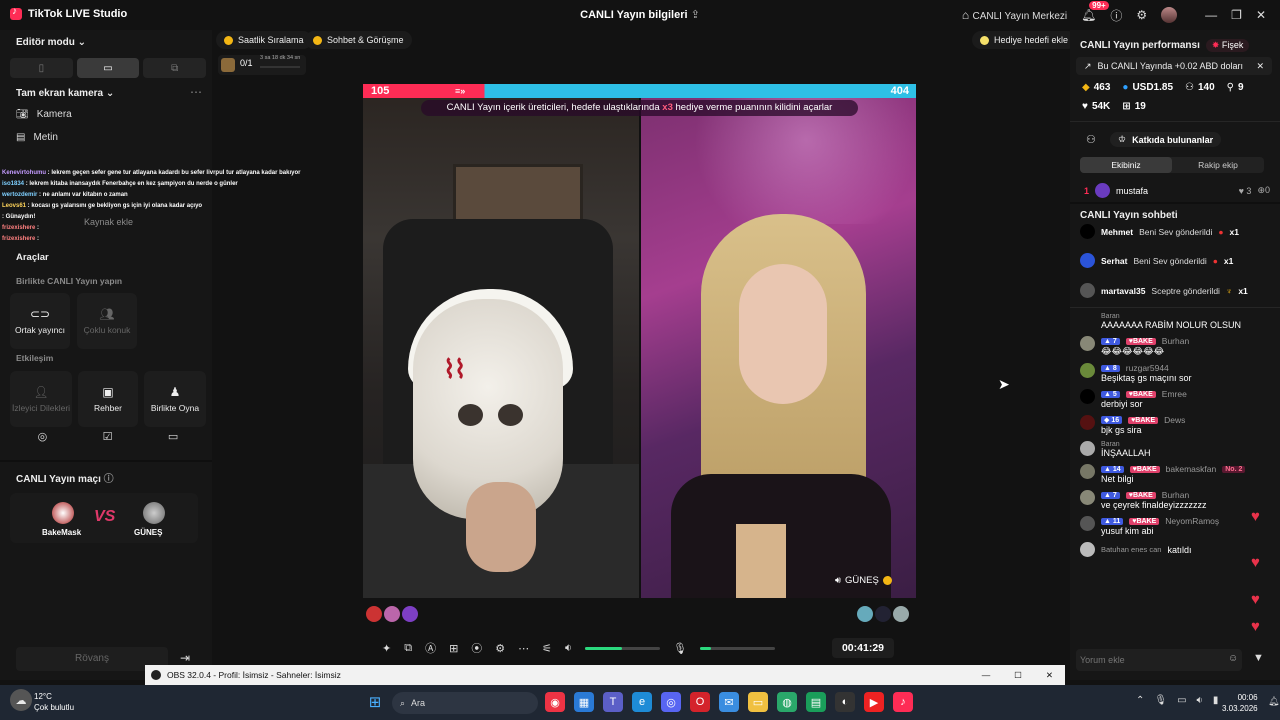  Describe the element at coordinates (1126, 165) in the screenshot. I see `tab-your-team: Ekibiniz` at that location.